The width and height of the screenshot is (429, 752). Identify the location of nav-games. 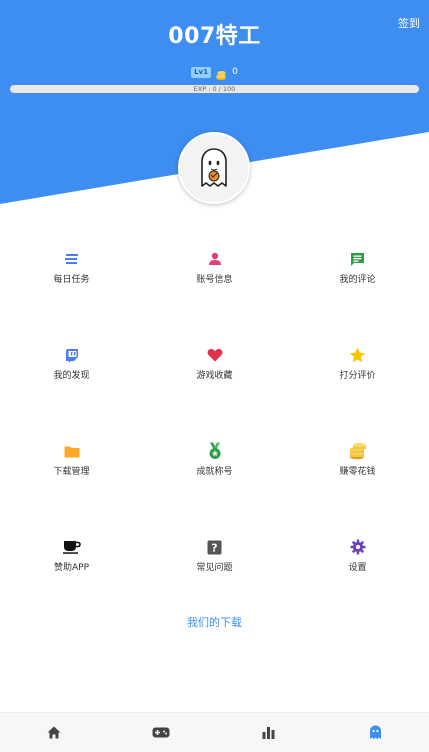
(160, 732).